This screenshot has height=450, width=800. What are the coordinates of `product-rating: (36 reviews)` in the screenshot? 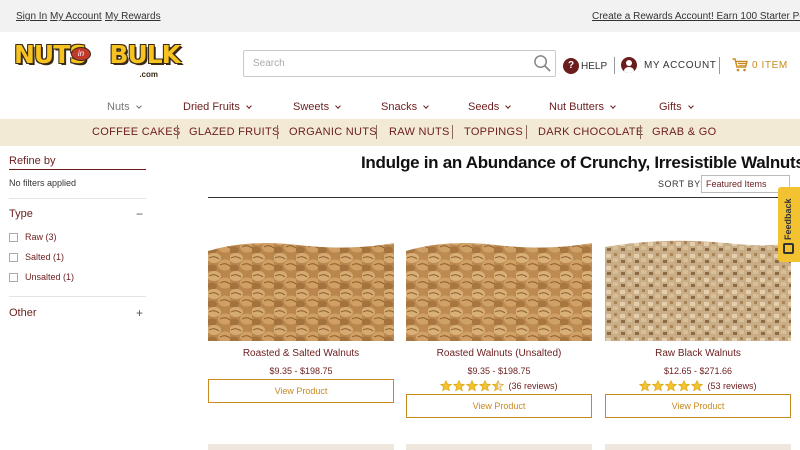 It's located at (499, 386).